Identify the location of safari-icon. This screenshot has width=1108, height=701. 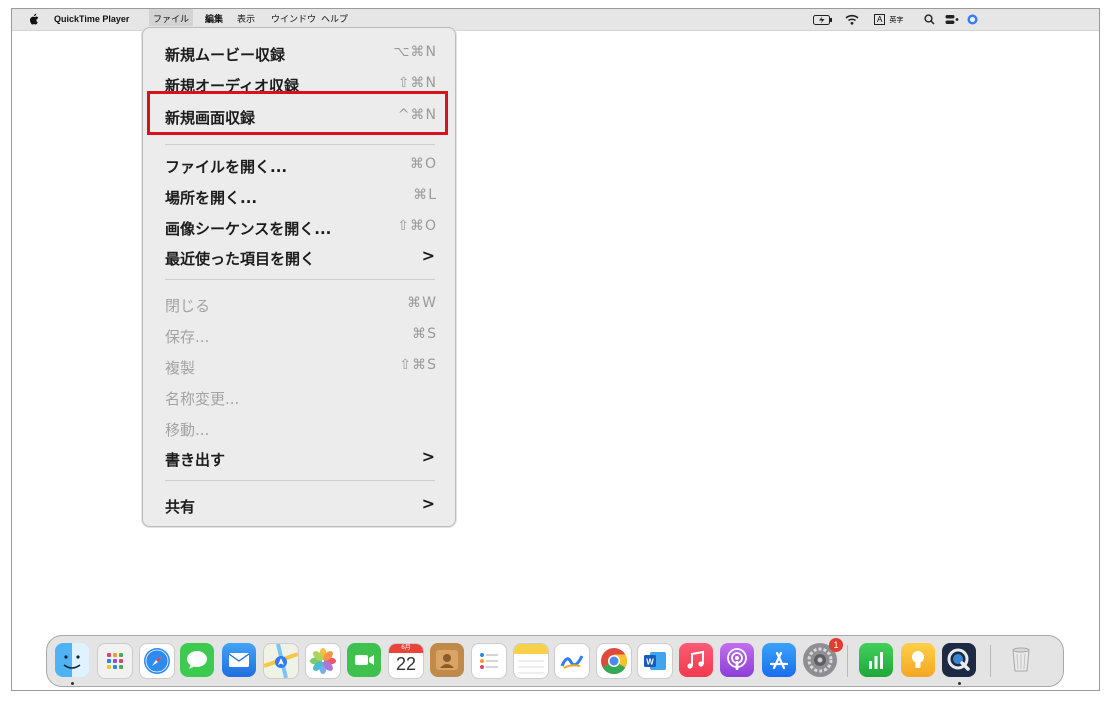
(157, 661).